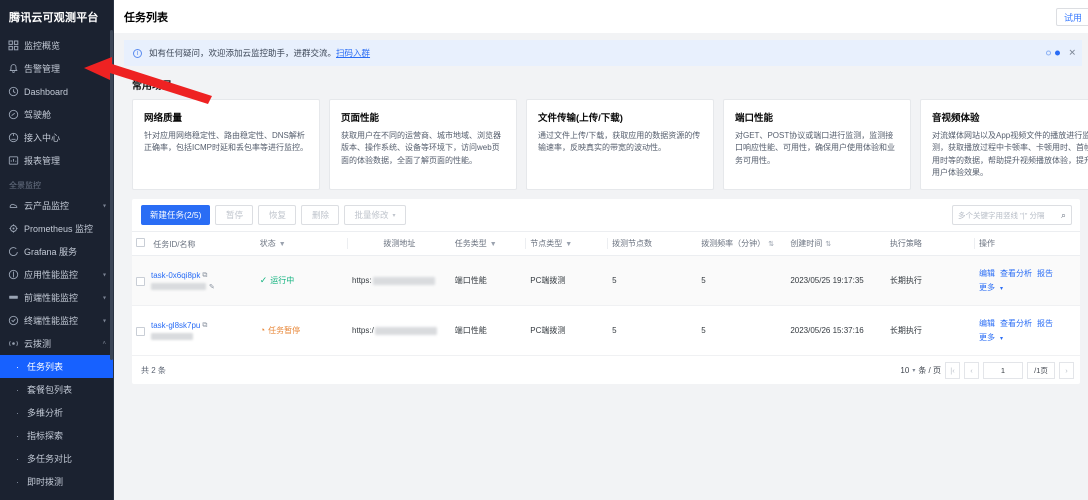 This screenshot has width=1088, height=500. Describe the element at coordinates (1071, 17) in the screenshot. I see `trial-button: 试用` at that location.